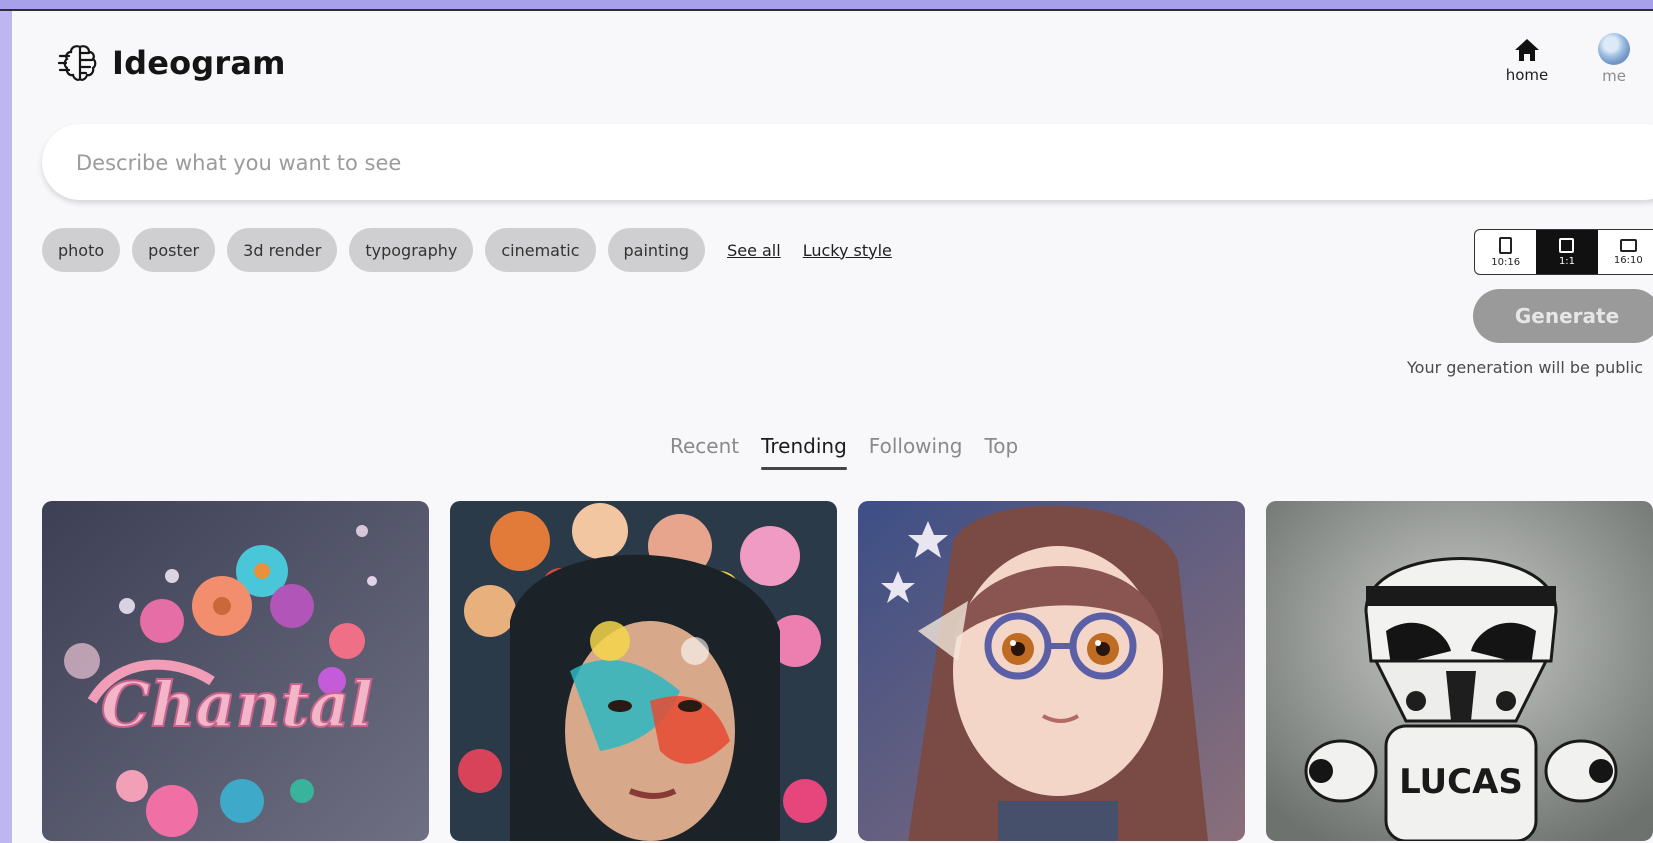  I want to click on app-name: Ideogram, so click(199, 63).